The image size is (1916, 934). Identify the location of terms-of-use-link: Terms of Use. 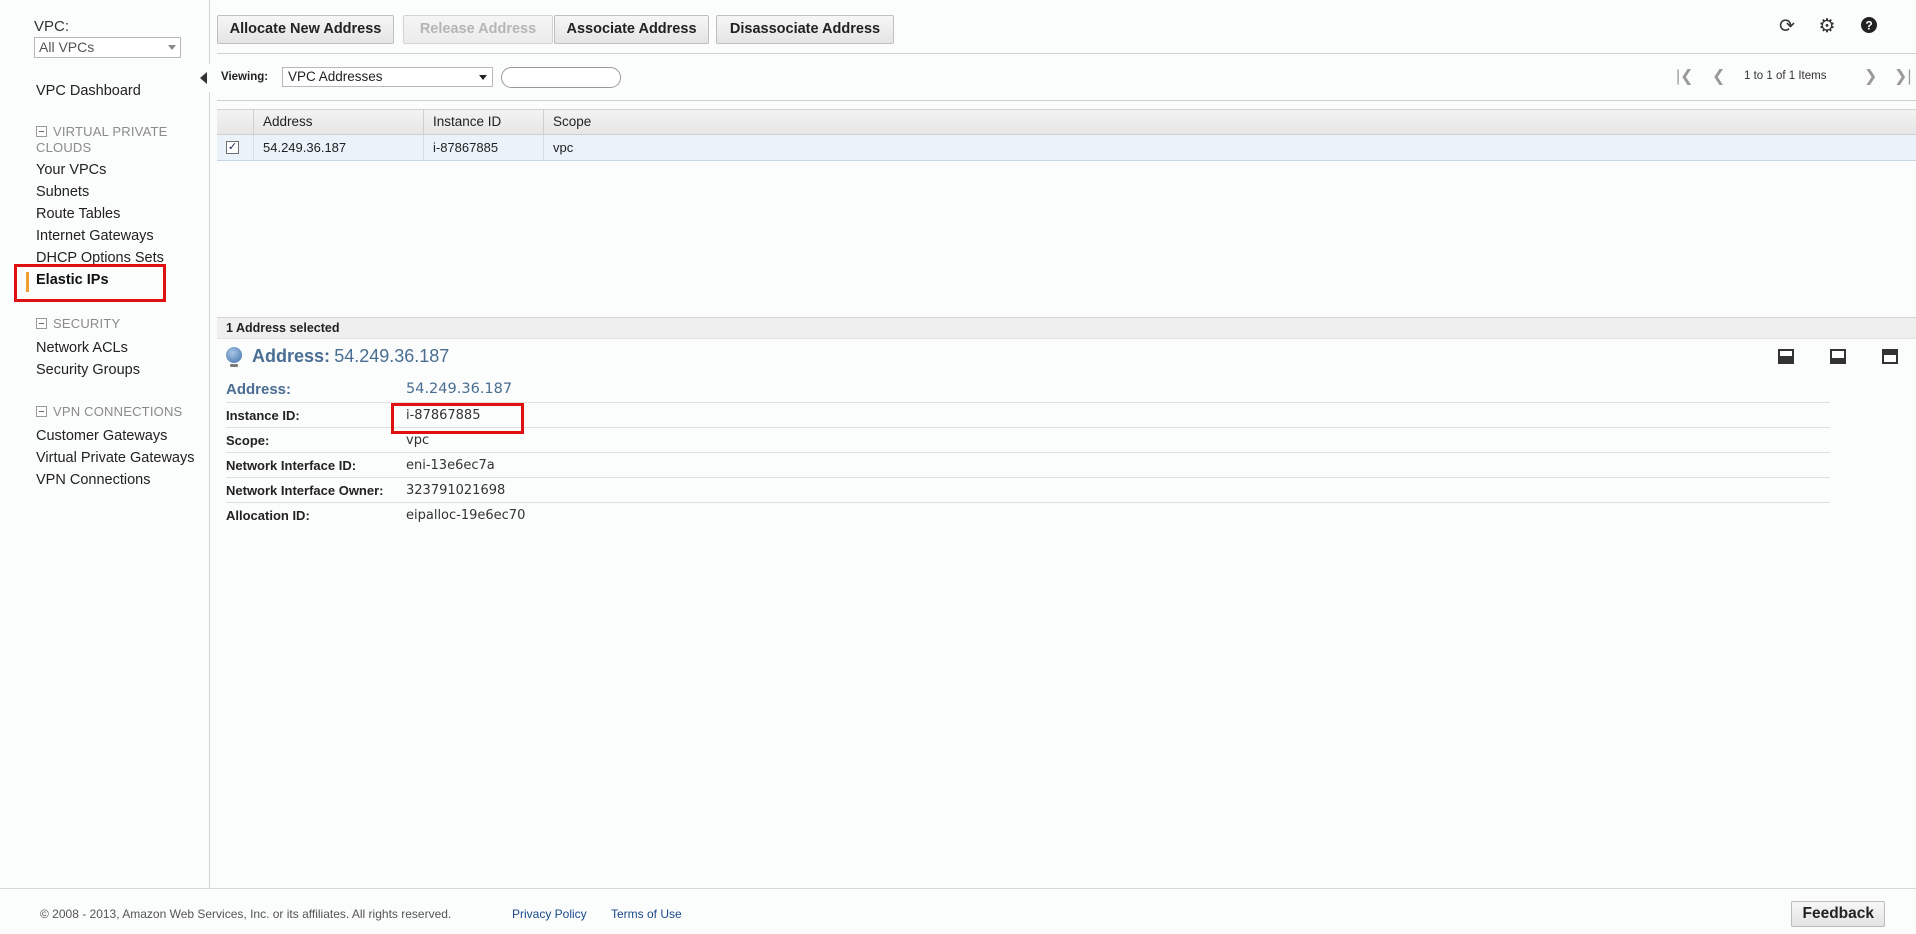
(646, 914).